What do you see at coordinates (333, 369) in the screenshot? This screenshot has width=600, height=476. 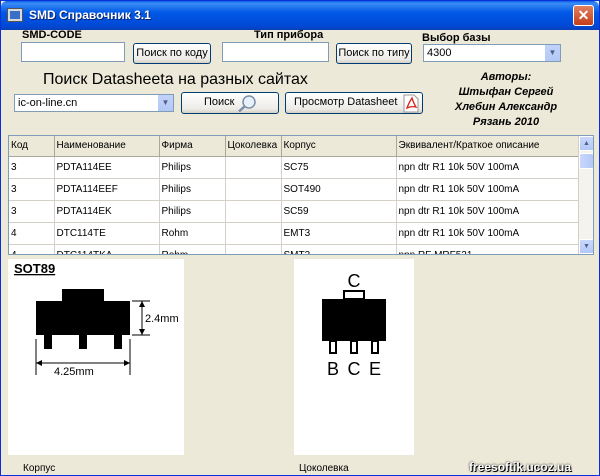 I see `pin-1-label: B` at bounding box center [333, 369].